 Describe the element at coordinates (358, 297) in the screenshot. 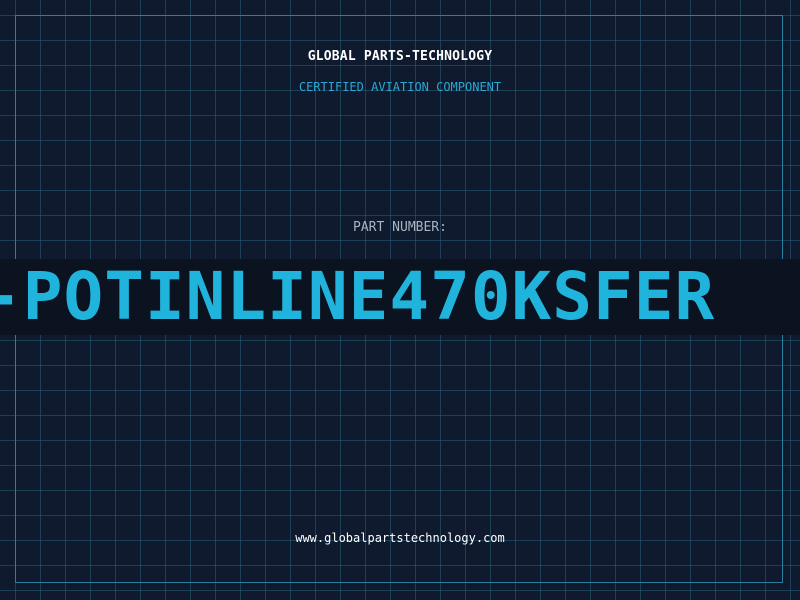

I see `part-number-value: -POTINLINE470KSFER` at that location.